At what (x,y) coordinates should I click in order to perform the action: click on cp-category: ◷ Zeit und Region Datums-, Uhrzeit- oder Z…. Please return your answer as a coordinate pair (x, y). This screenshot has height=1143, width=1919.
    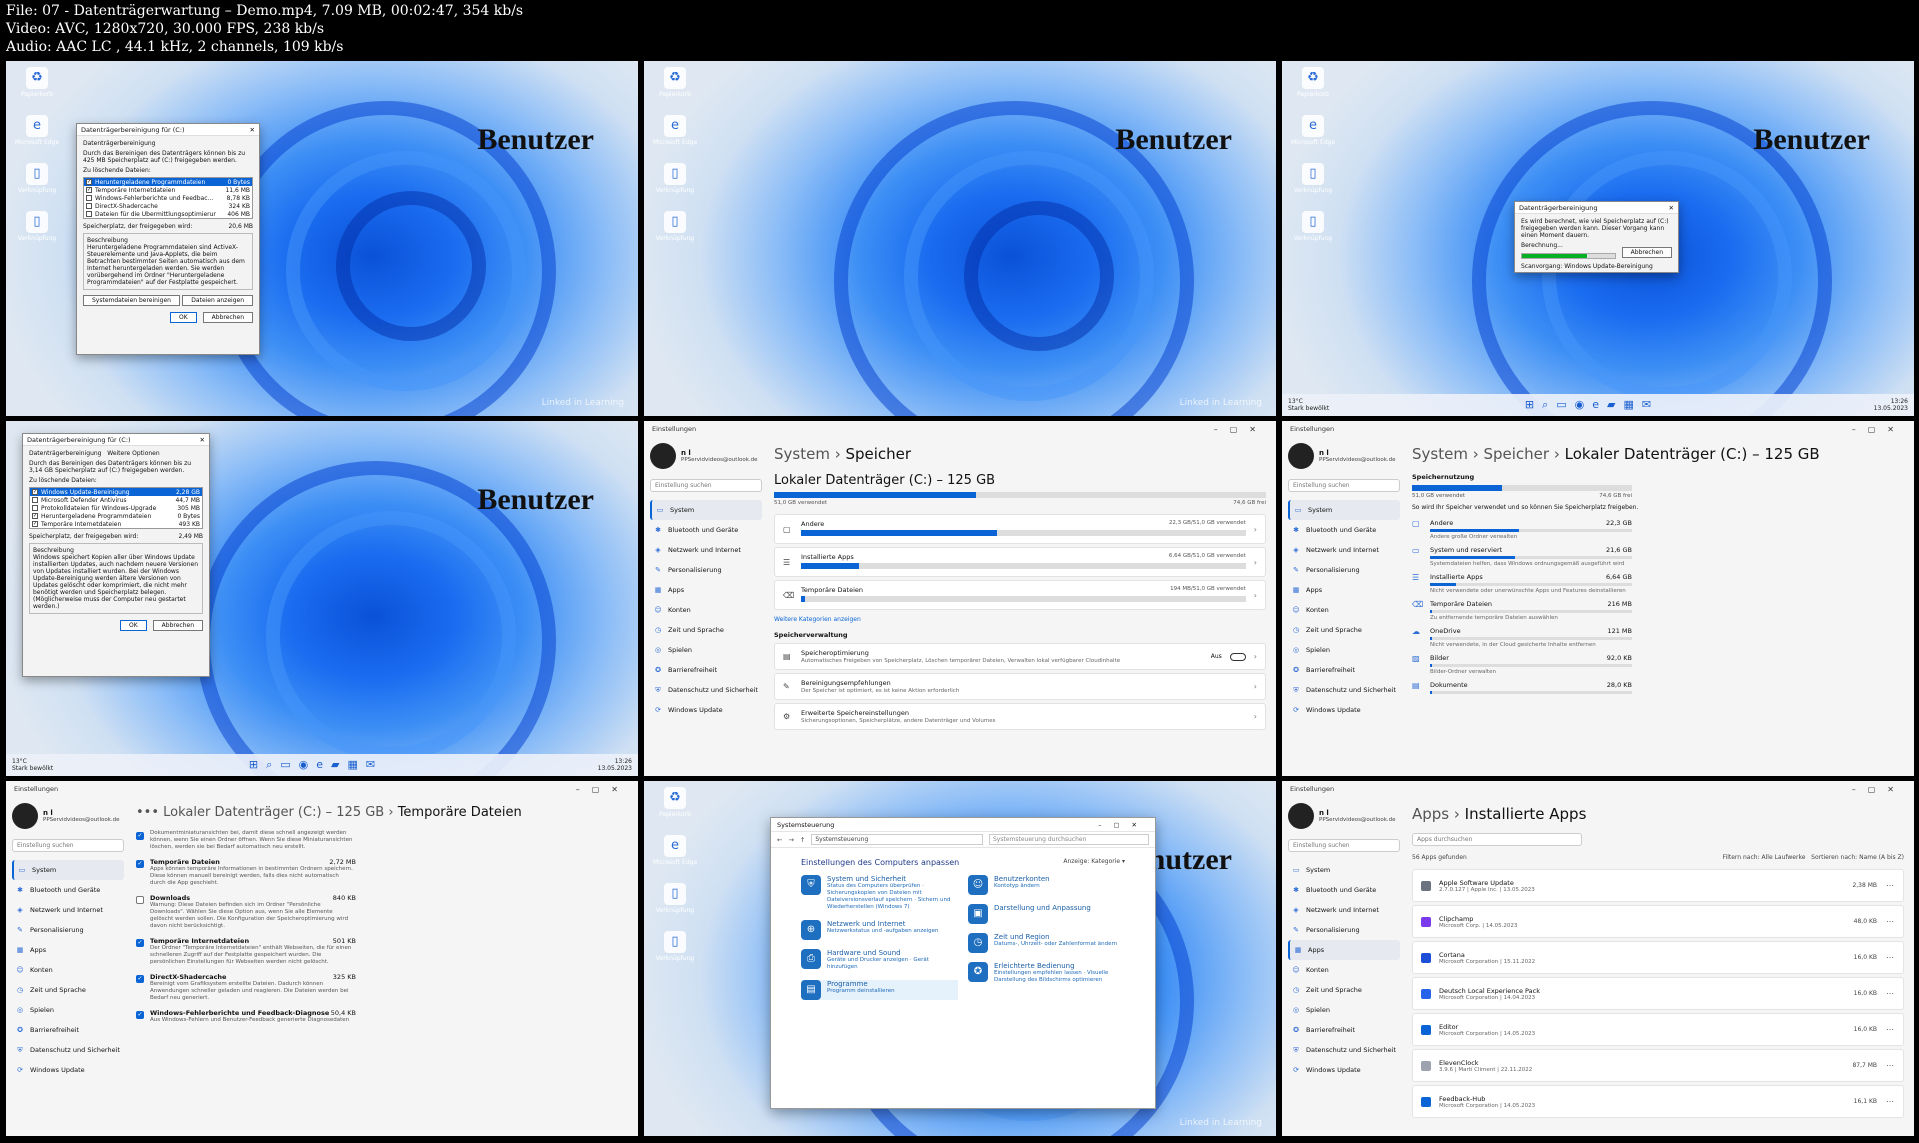
    Looking at the image, I should click on (1046, 943).